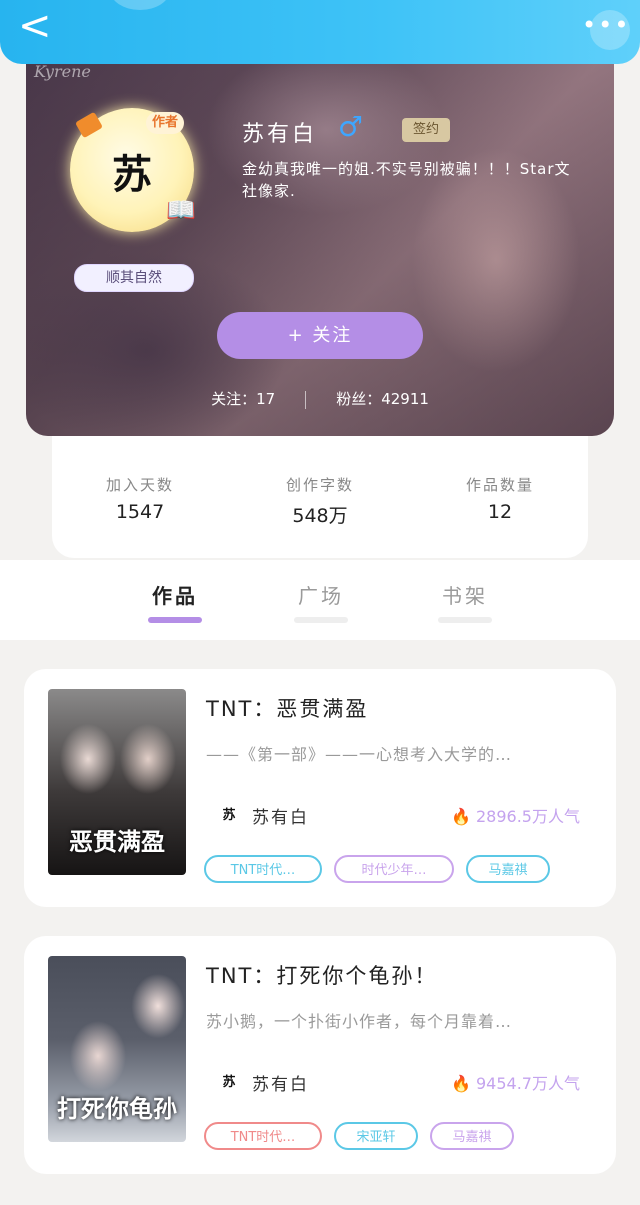  I want to click on signed-badge: 签约, so click(426, 130).